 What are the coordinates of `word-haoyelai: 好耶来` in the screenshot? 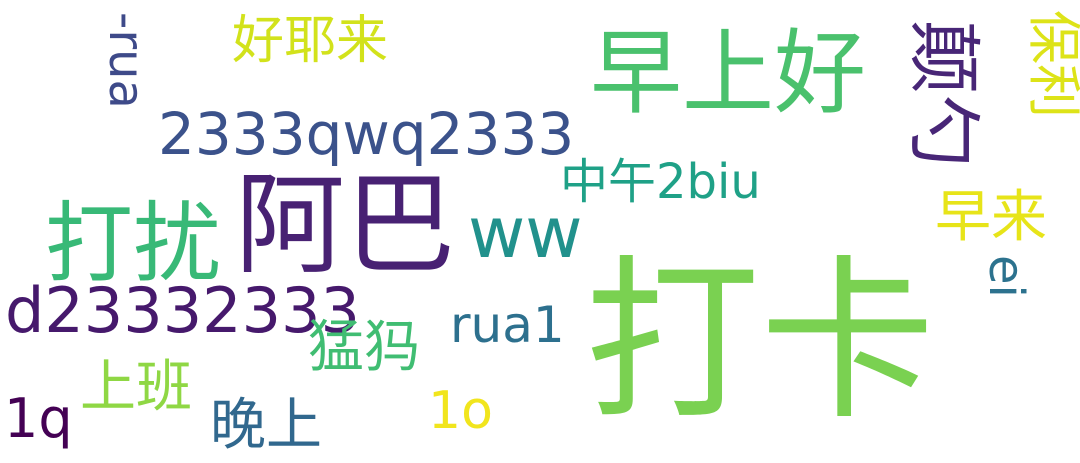 It's located at (310, 41).